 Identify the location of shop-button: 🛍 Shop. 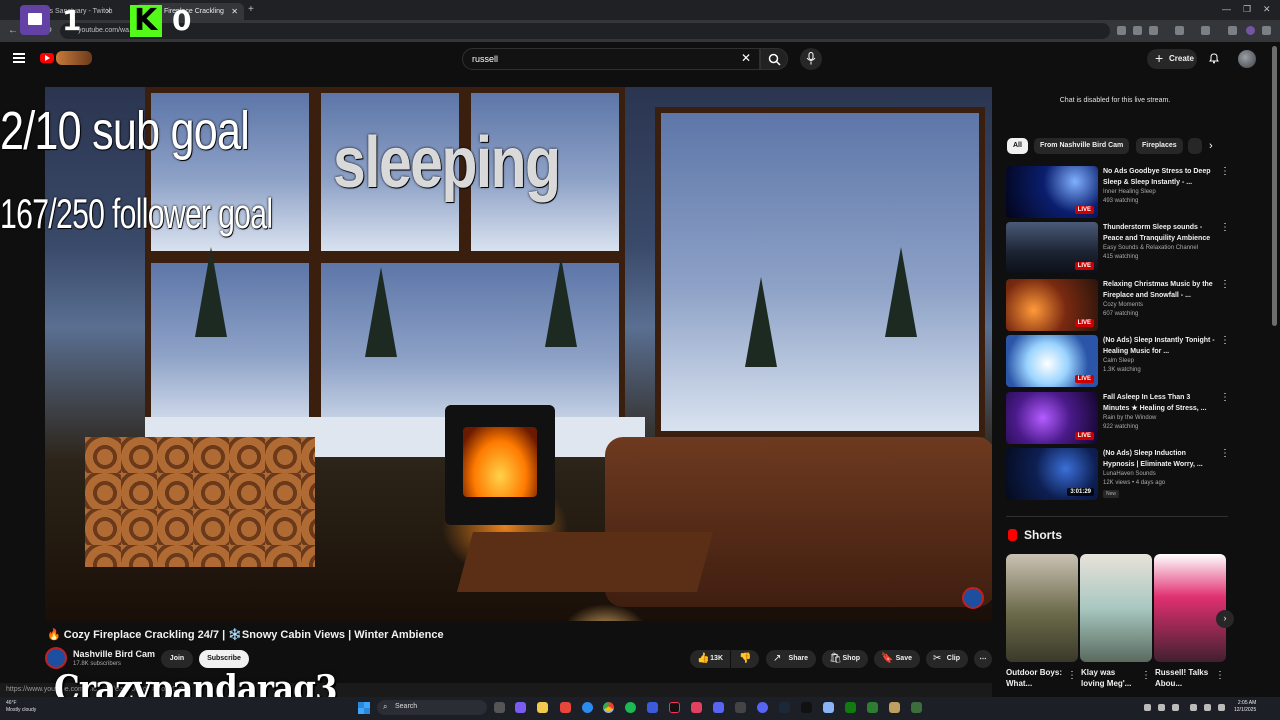
(845, 659).